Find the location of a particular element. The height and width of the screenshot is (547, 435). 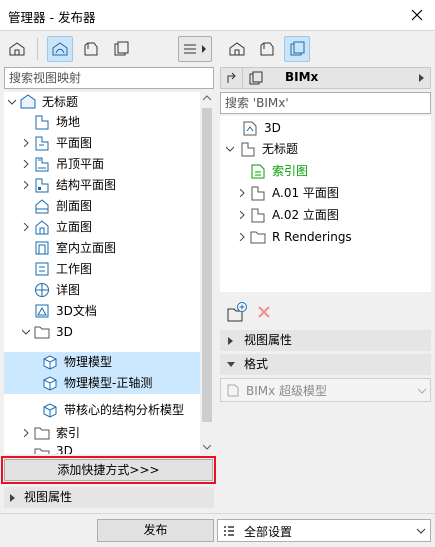

interior-elevation-icon is located at coordinates (42, 248).